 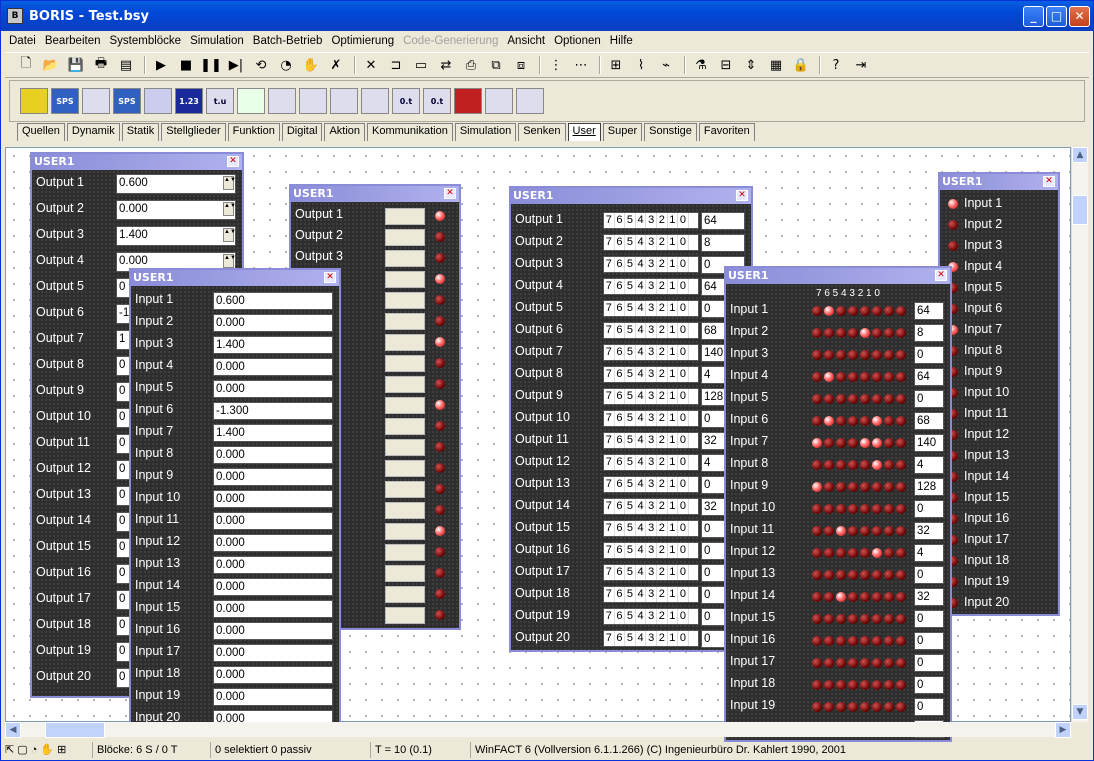 What do you see at coordinates (75, 730) in the screenshot?
I see `horizontal-scroll-thumb` at bounding box center [75, 730].